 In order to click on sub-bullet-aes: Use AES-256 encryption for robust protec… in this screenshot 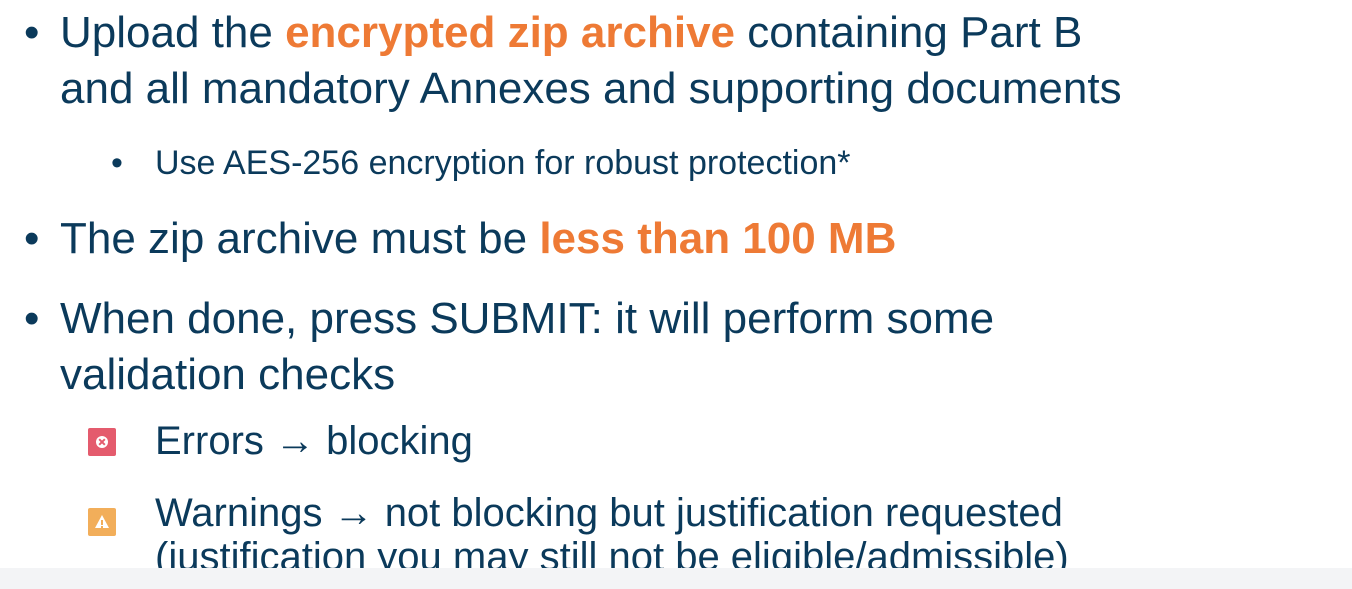, I will do `click(503, 163)`.